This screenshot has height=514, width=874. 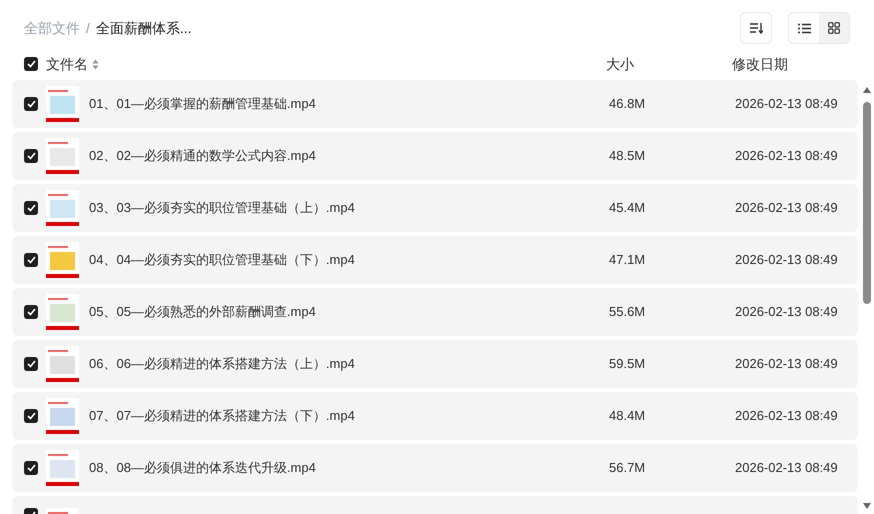 I want to click on scroll-up-icon, so click(x=867, y=90).